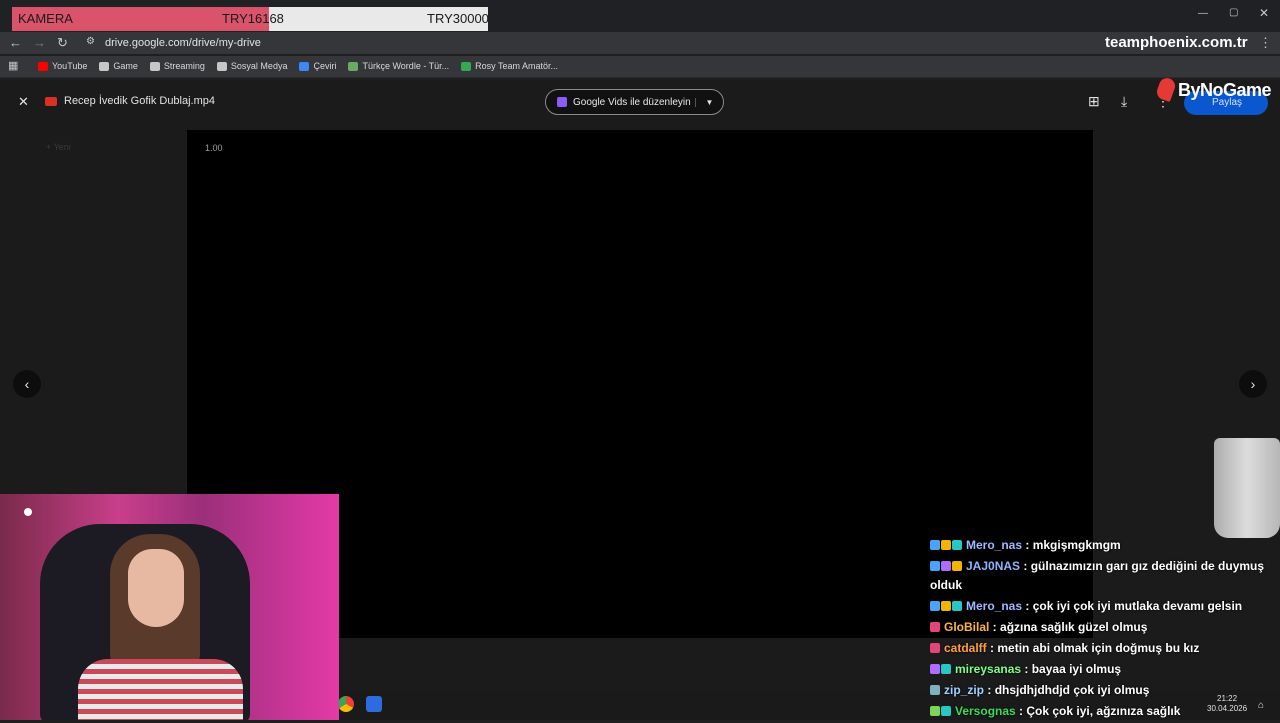 This screenshot has height=723, width=1280. What do you see at coordinates (353, 66) in the screenshot?
I see `wordle-icon` at bounding box center [353, 66].